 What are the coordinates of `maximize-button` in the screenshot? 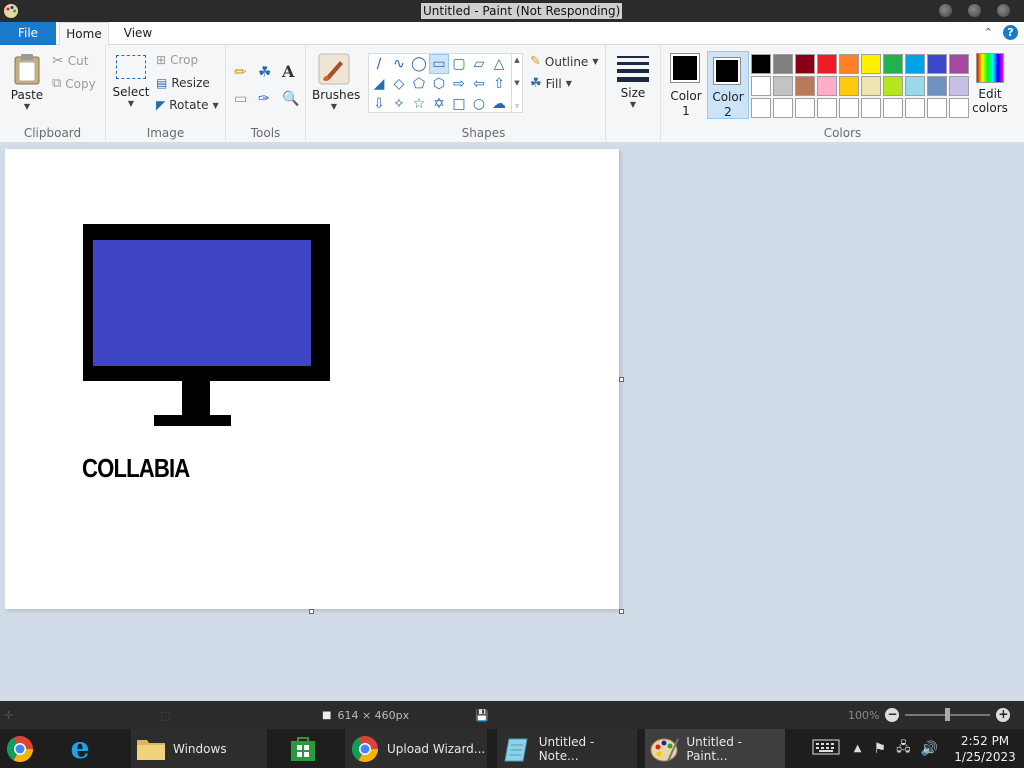 It's located at (974, 10).